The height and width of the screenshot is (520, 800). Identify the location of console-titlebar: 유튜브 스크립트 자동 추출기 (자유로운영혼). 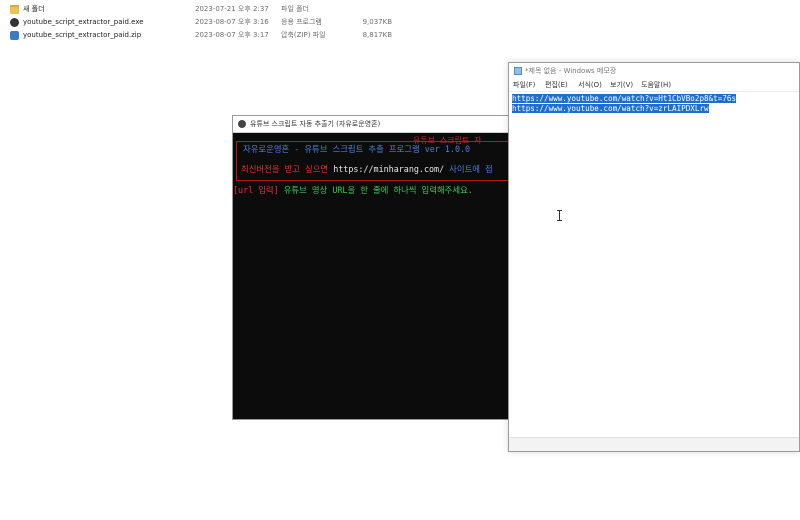
(377, 124).